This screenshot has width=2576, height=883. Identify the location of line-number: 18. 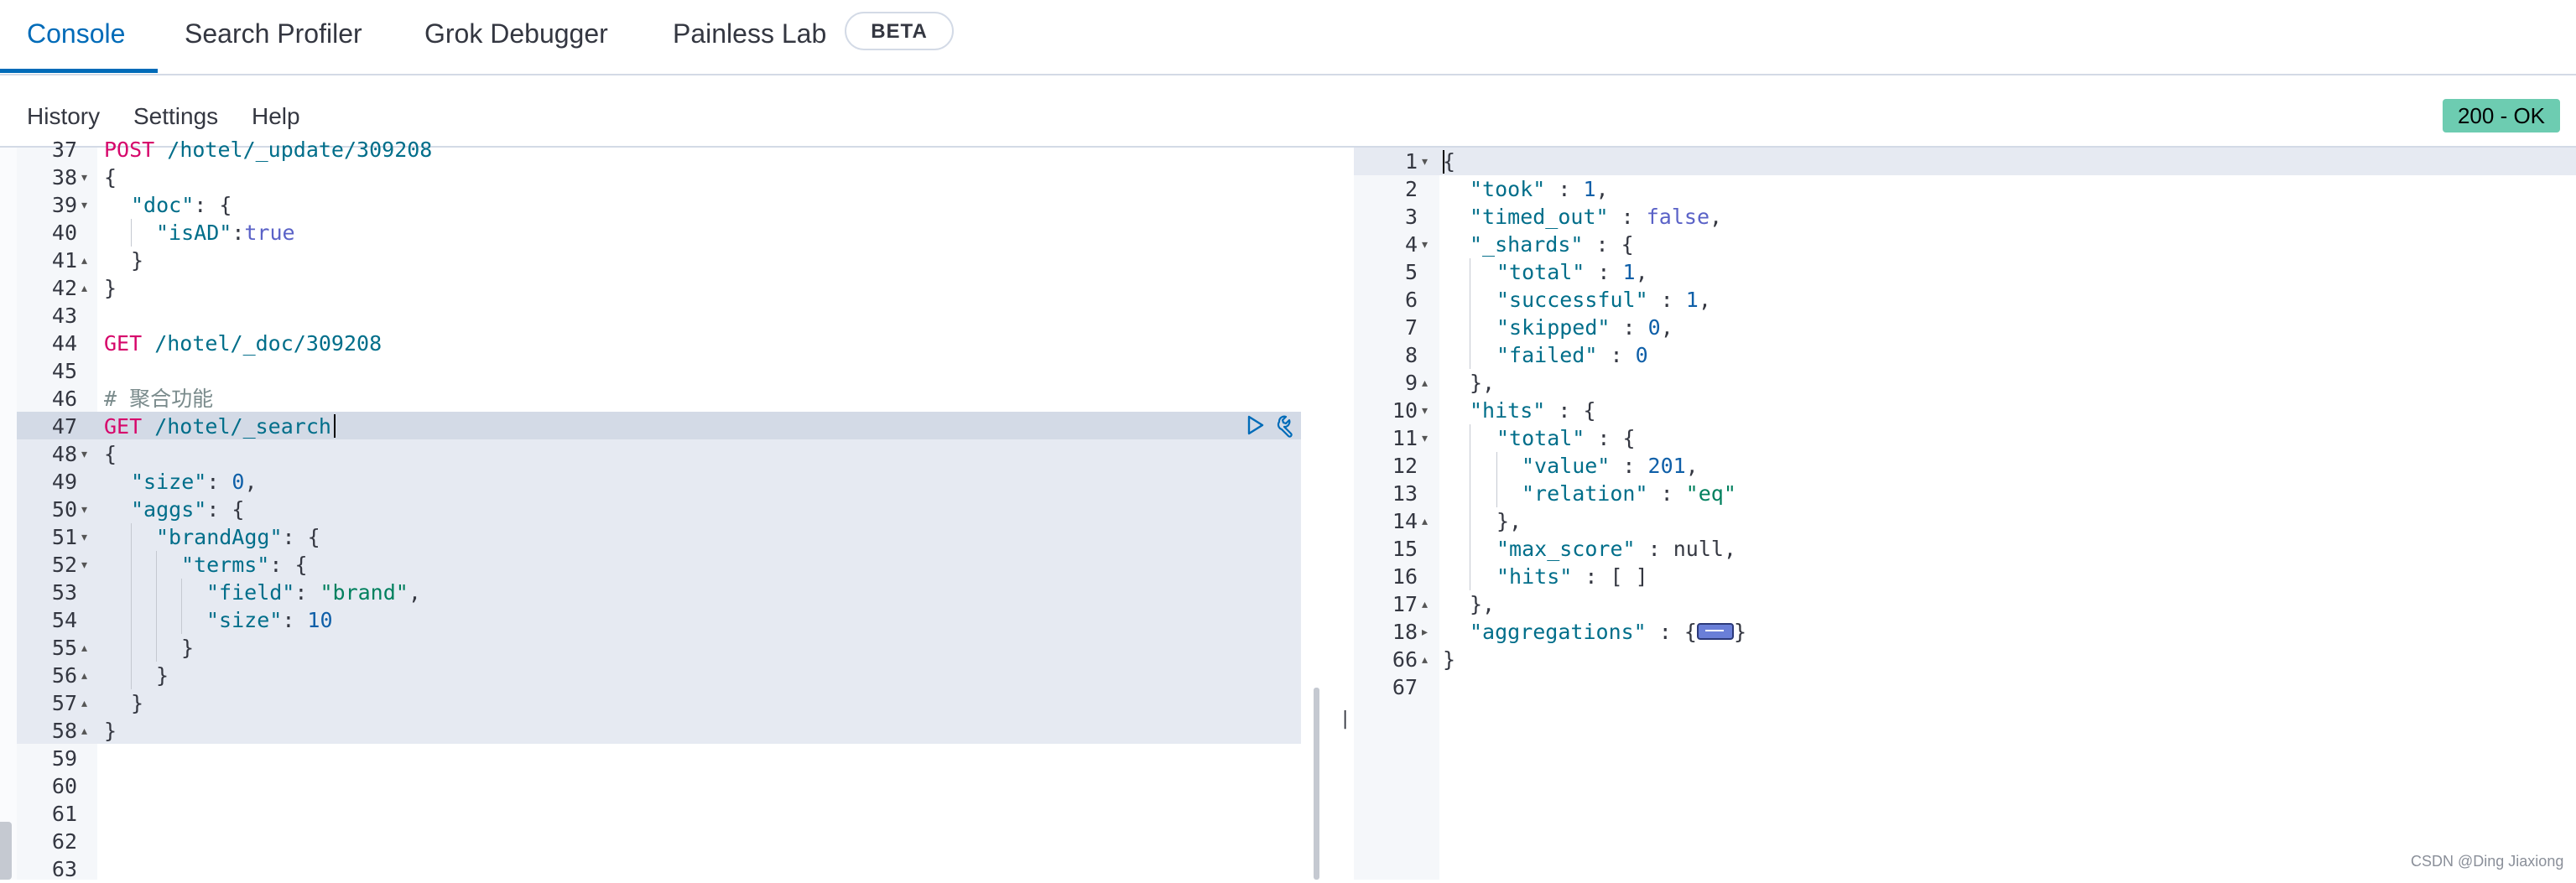
(1405, 632).